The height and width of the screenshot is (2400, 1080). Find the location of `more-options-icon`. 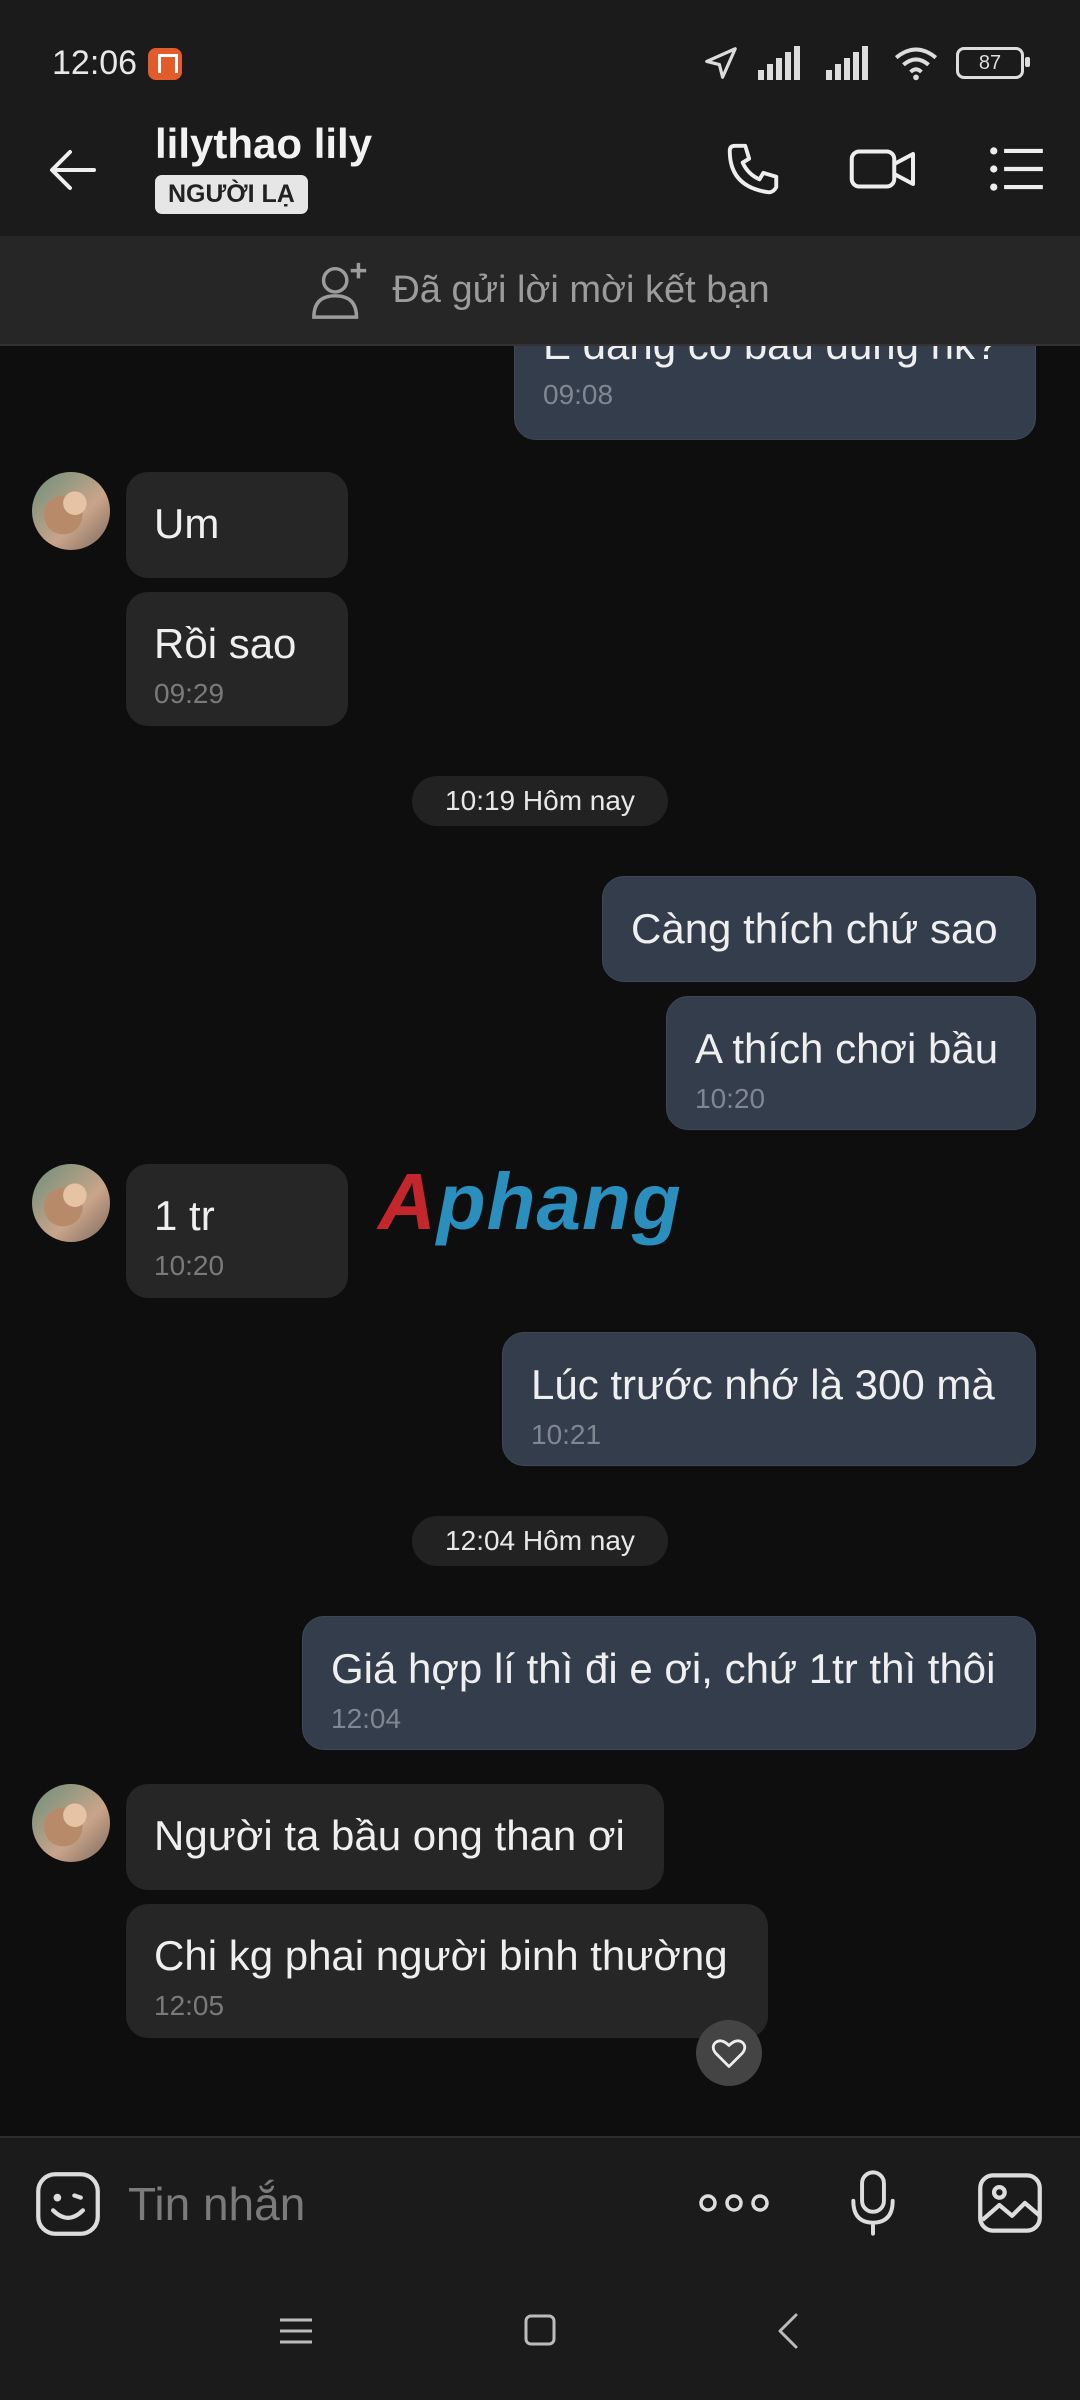

more-options-icon is located at coordinates (734, 2203).